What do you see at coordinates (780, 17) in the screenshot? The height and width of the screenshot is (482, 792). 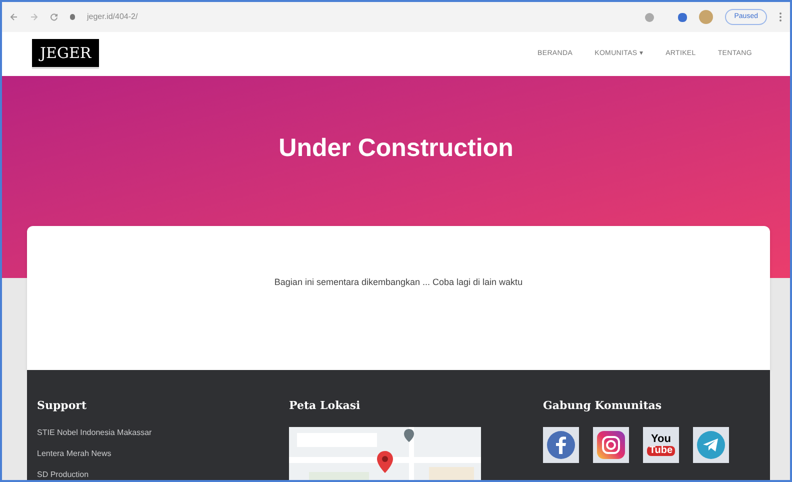 I see `menu-icon` at bounding box center [780, 17].